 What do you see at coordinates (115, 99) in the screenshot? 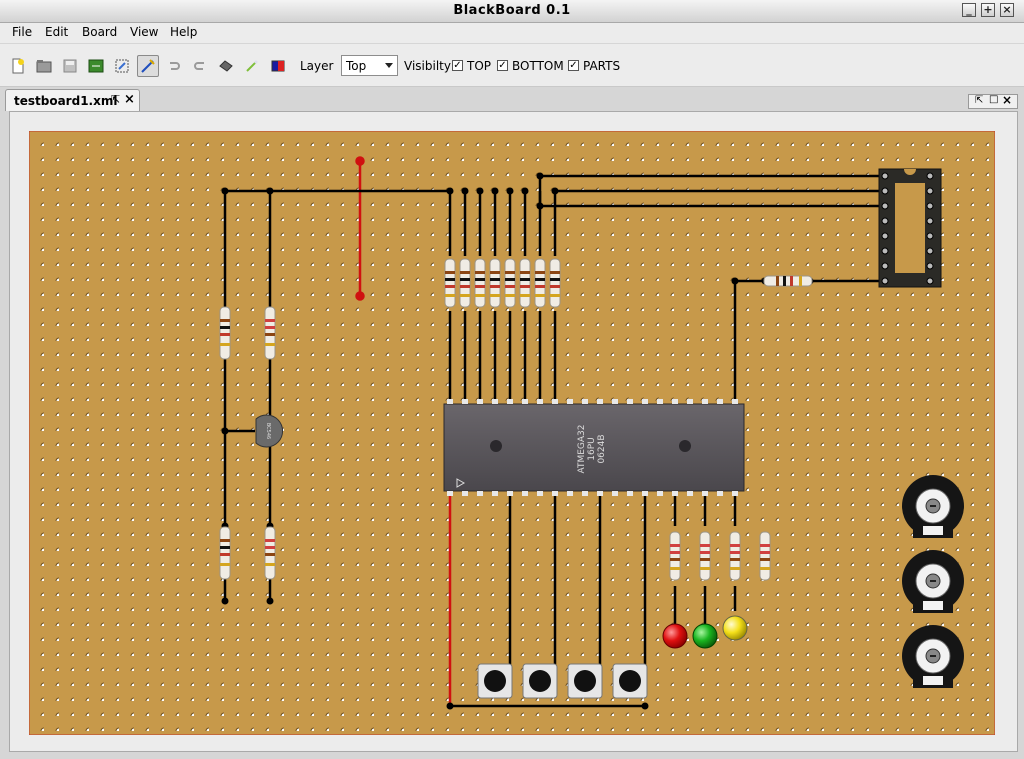
I see `pin-icon: ⇱` at bounding box center [115, 99].